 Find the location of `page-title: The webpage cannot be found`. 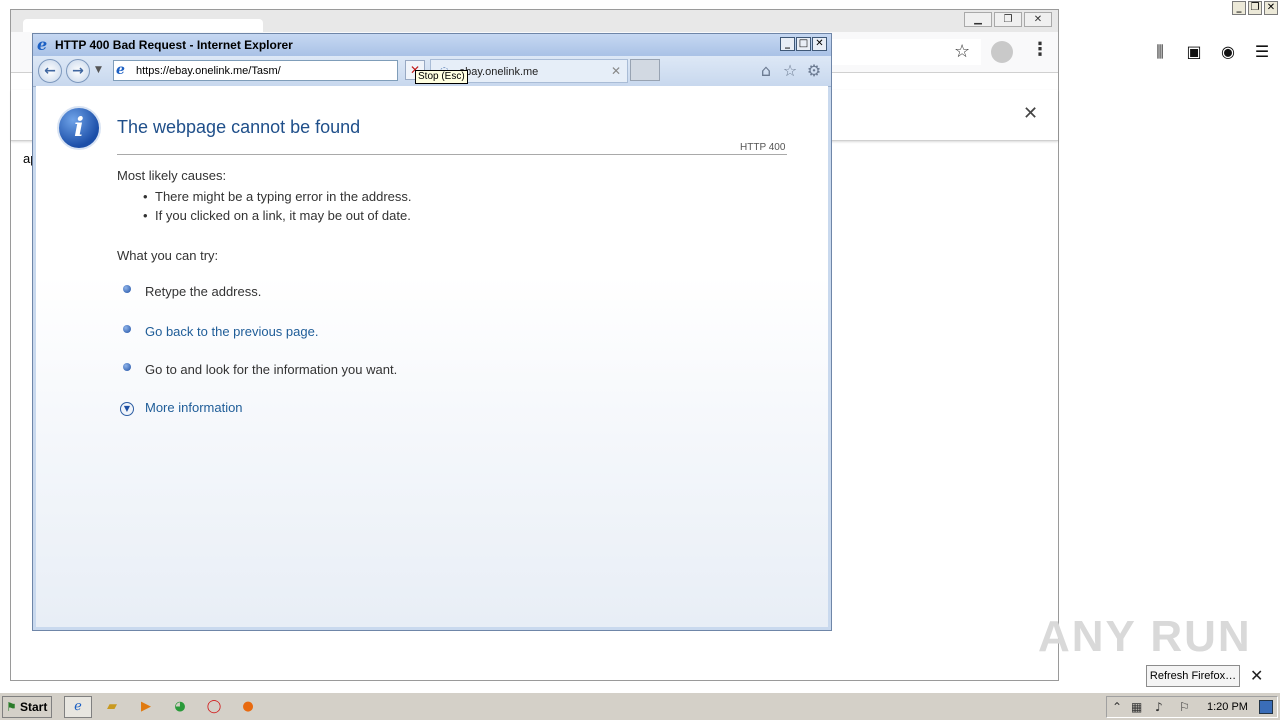

page-title: The webpage cannot be found is located at coordinates (239, 127).